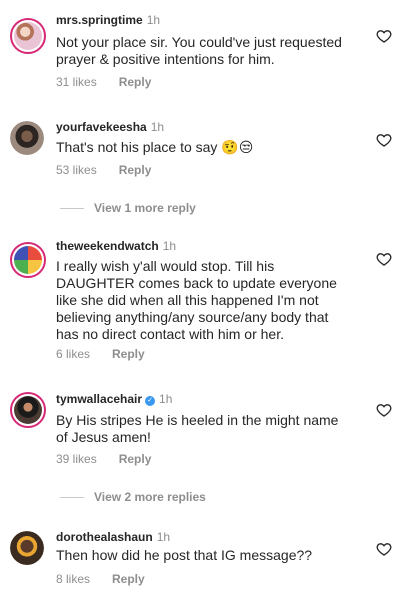  What do you see at coordinates (99, 20) in the screenshot?
I see `username-text: mrs.springtime` at bounding box center [99, 20].